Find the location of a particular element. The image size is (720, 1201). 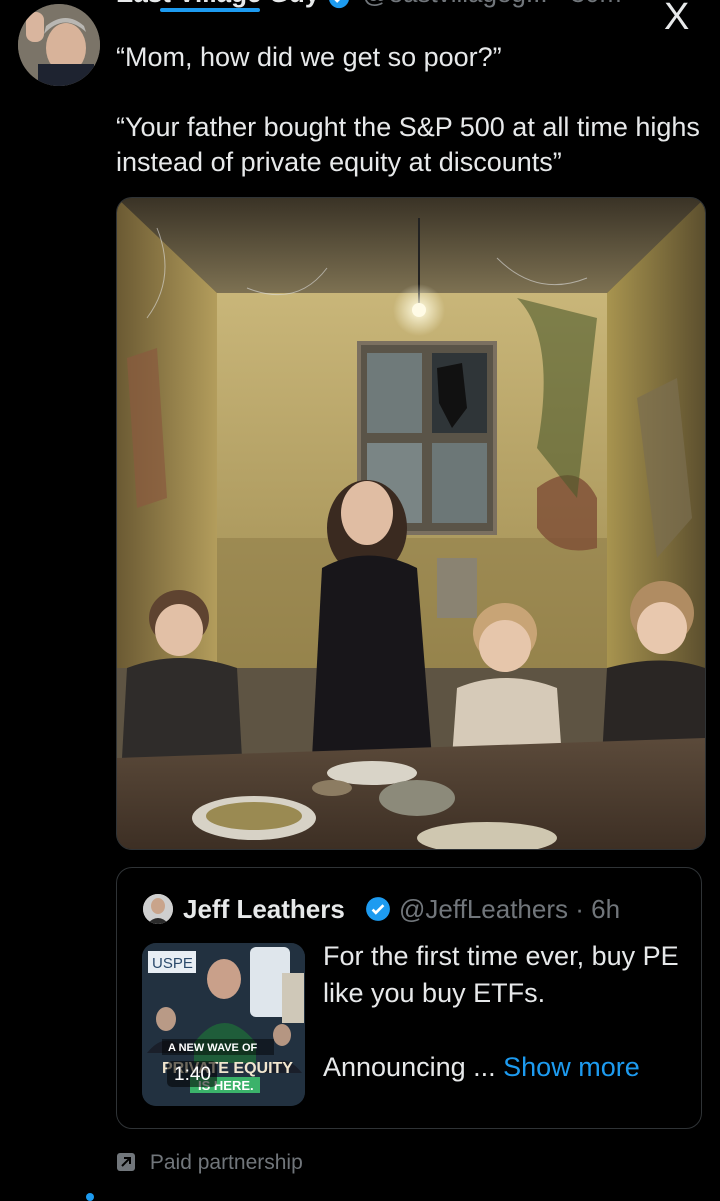

quoted-author-avatar is located at coordinates (158, 909).